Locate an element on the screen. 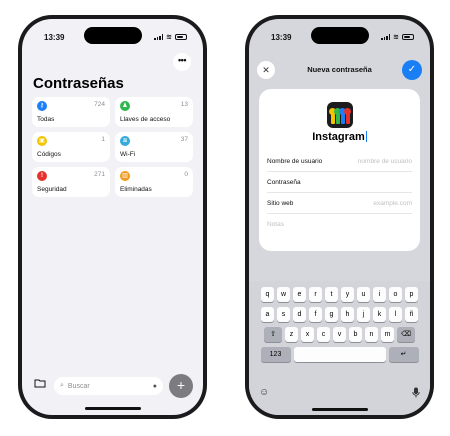 This screenshot has width=450, height=436. key-icon: ⚷ is located at coordinates (42, 106).